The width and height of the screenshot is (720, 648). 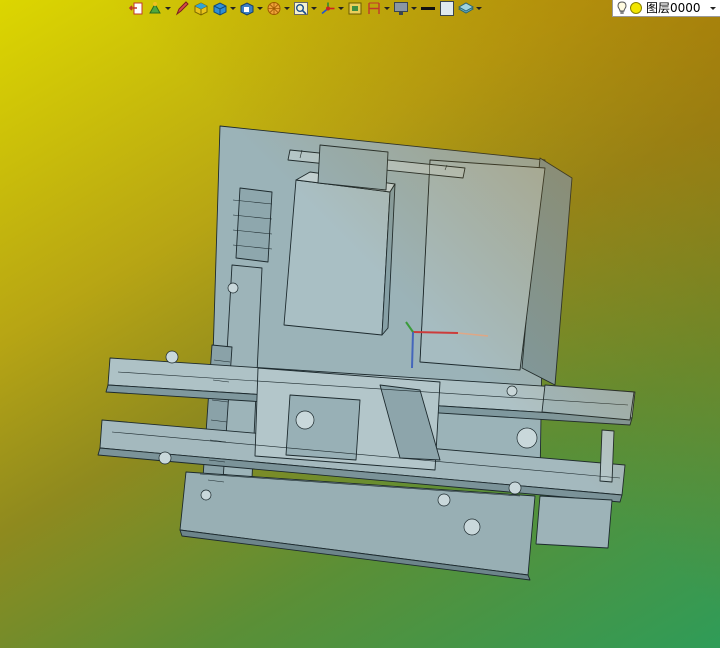 I want to click on measure-icon, so click(x=374, y=8).